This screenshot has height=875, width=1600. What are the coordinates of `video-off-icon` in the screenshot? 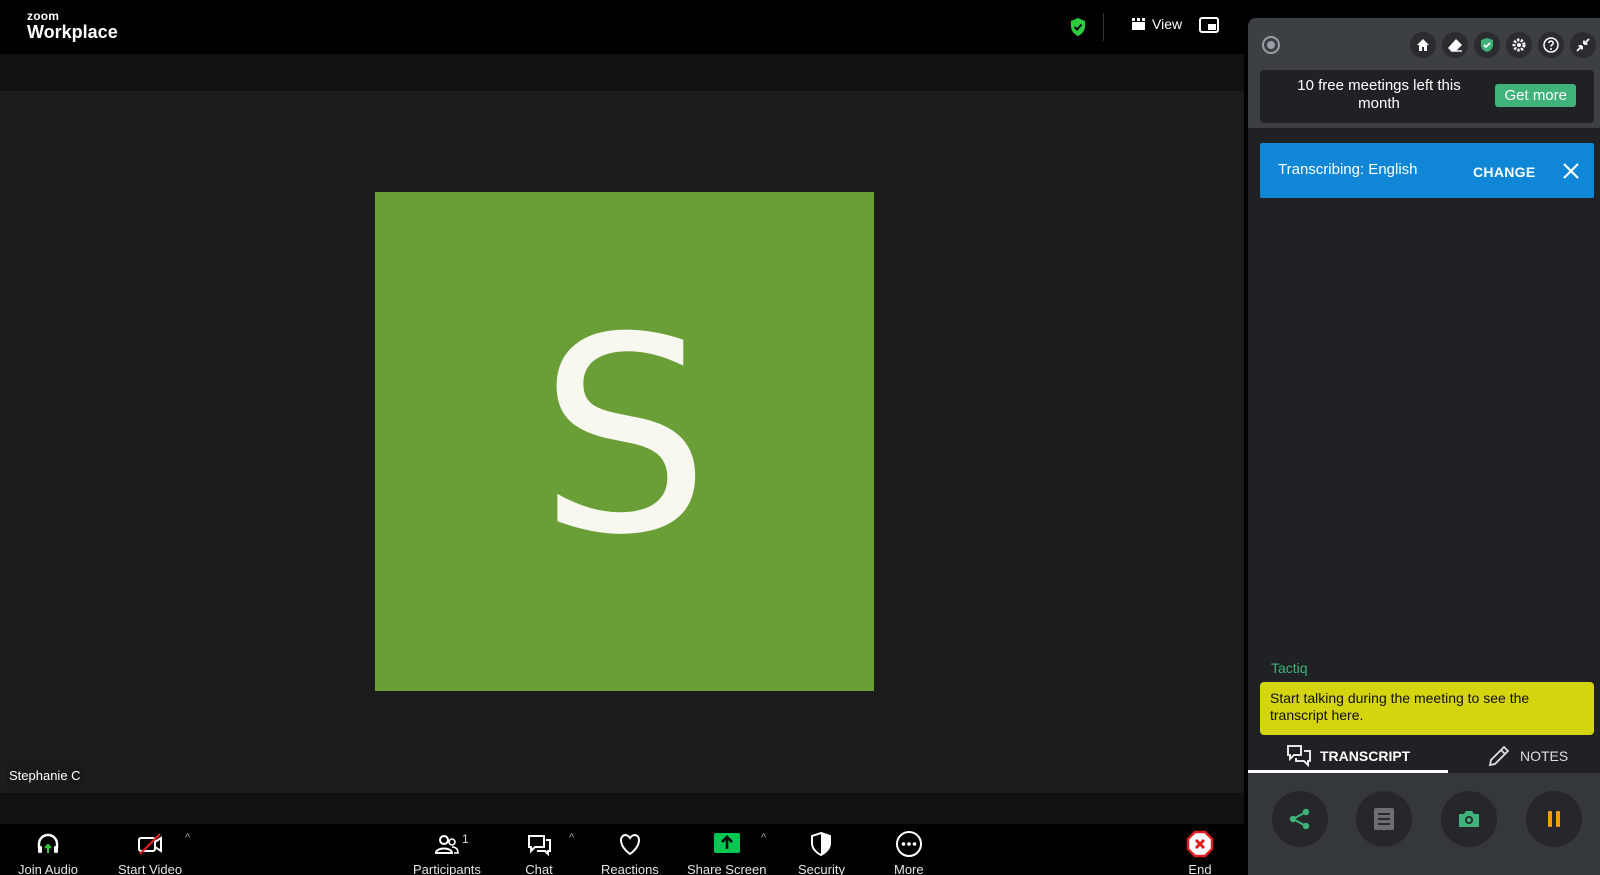 It's located at (150, 844).